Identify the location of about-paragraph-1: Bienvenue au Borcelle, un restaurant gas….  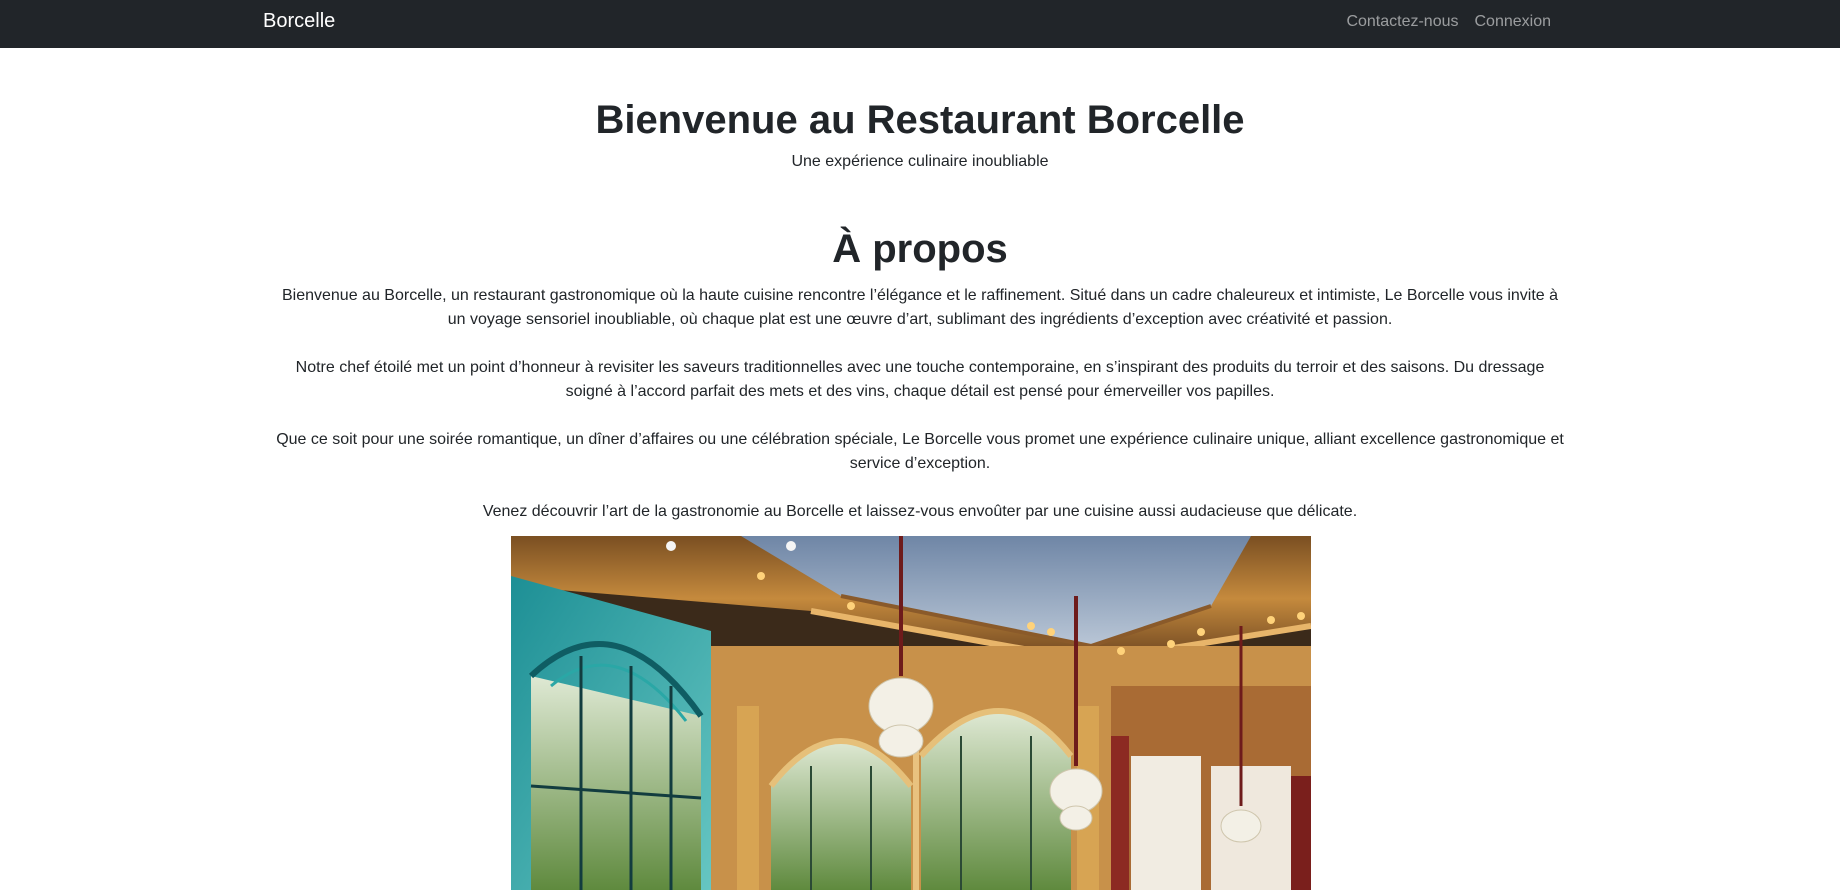
(920, 307).